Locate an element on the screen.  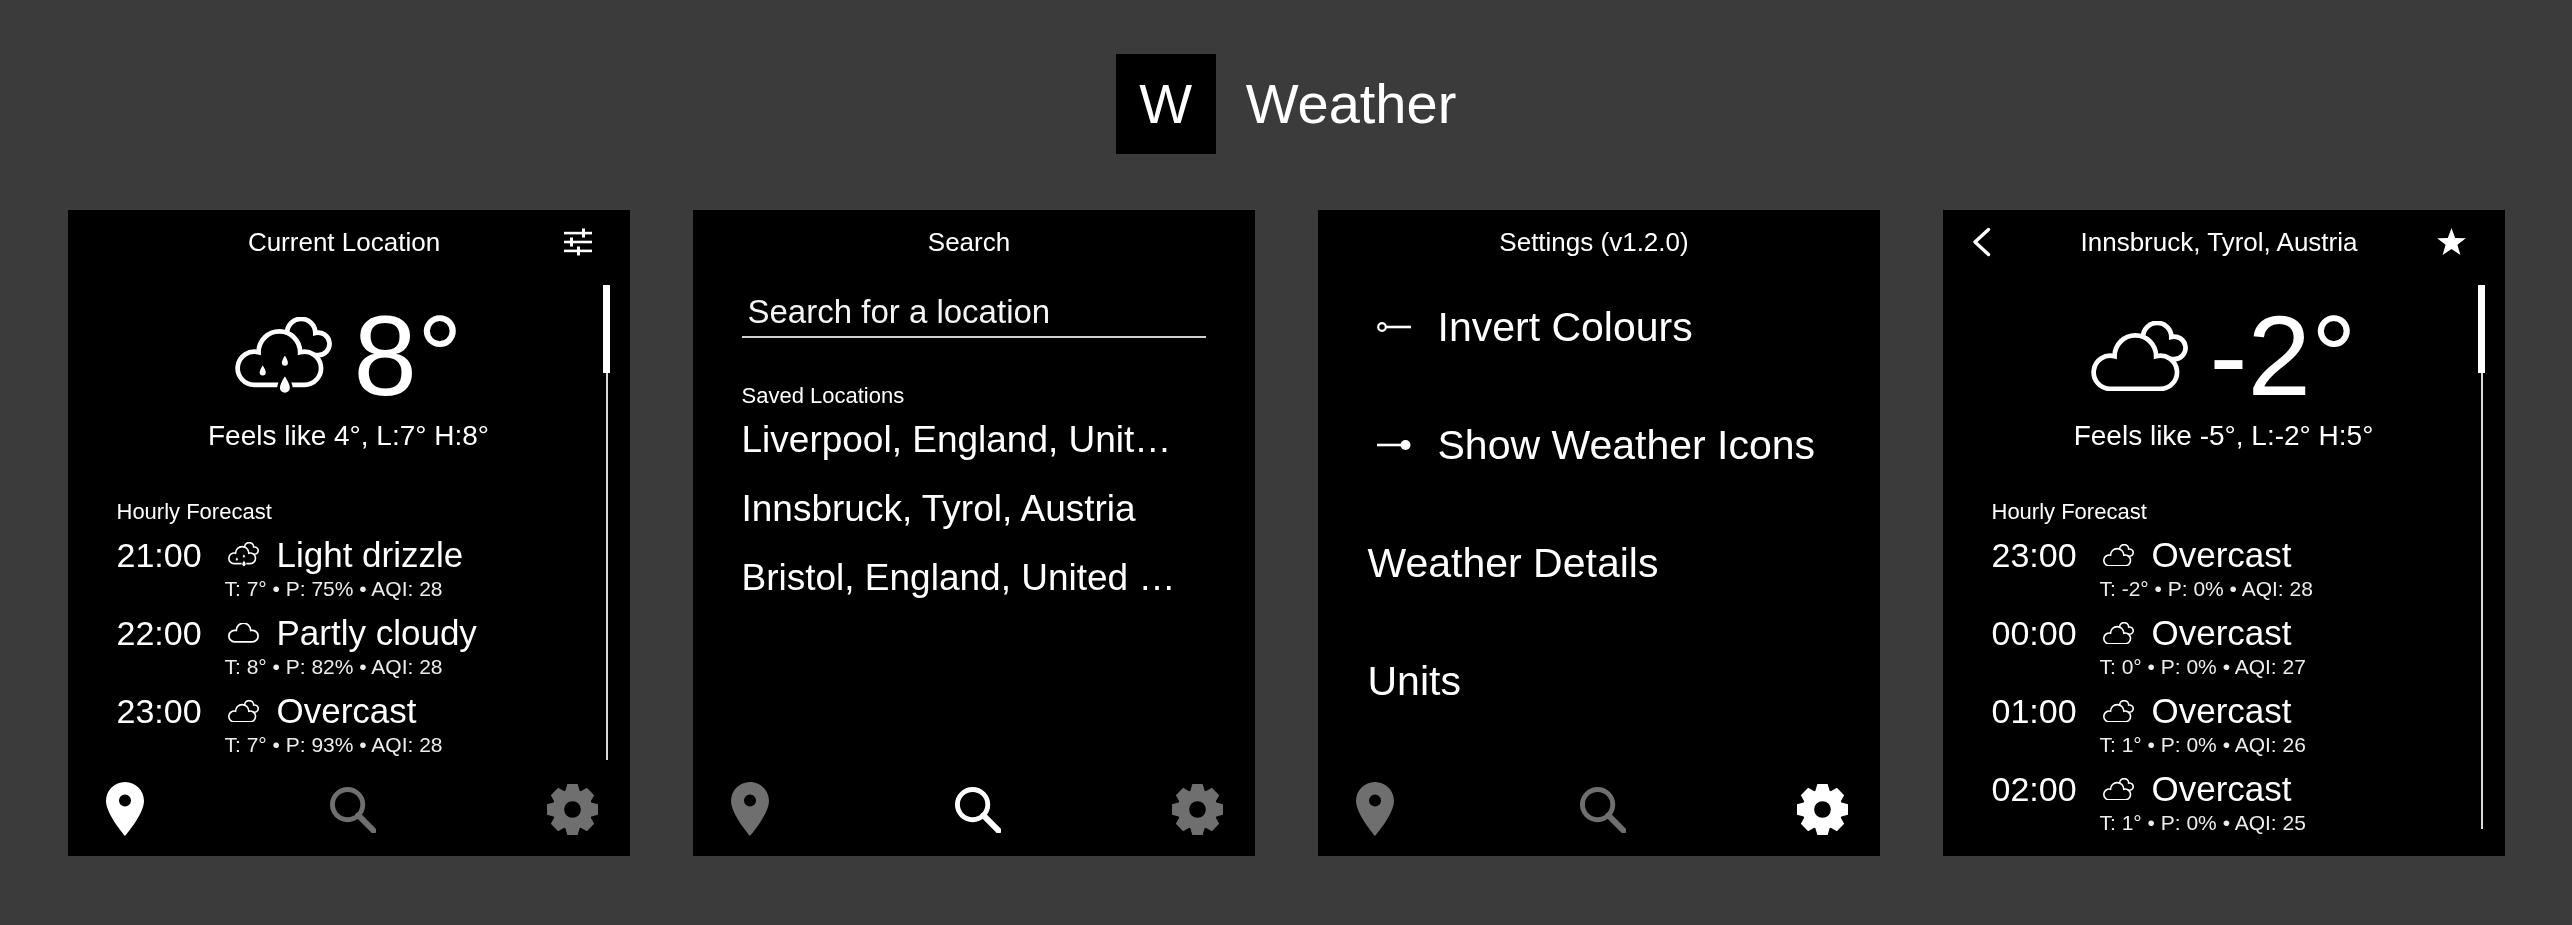
screen-title: Settings (v1.2.0) is located at coordinates (1594, 242).